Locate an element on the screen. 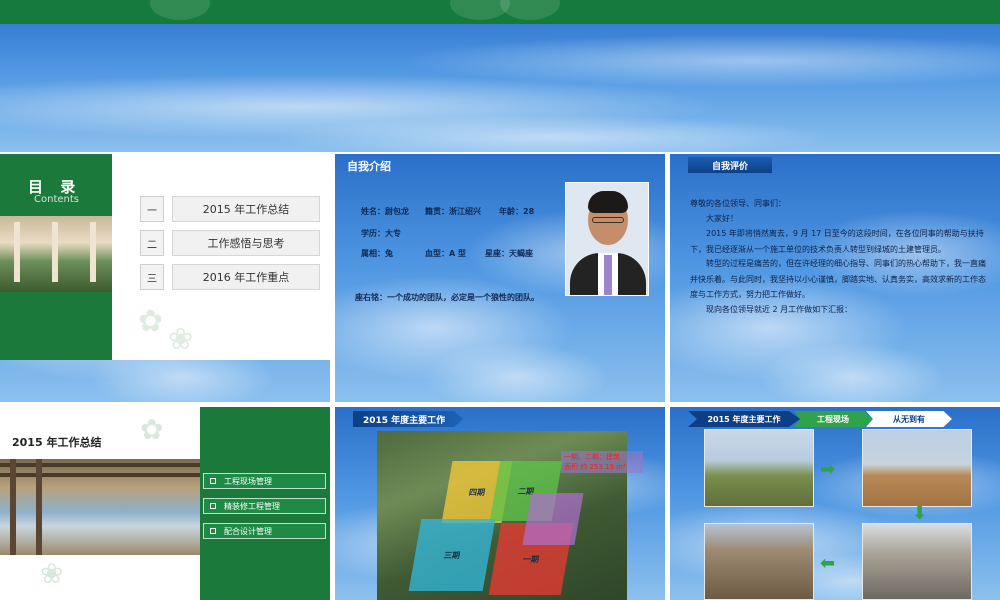 Image resolution: width=1000 pixels, height=600 pixels. down-arrow-icon: ⬇ is located at coordinates (920, 513).